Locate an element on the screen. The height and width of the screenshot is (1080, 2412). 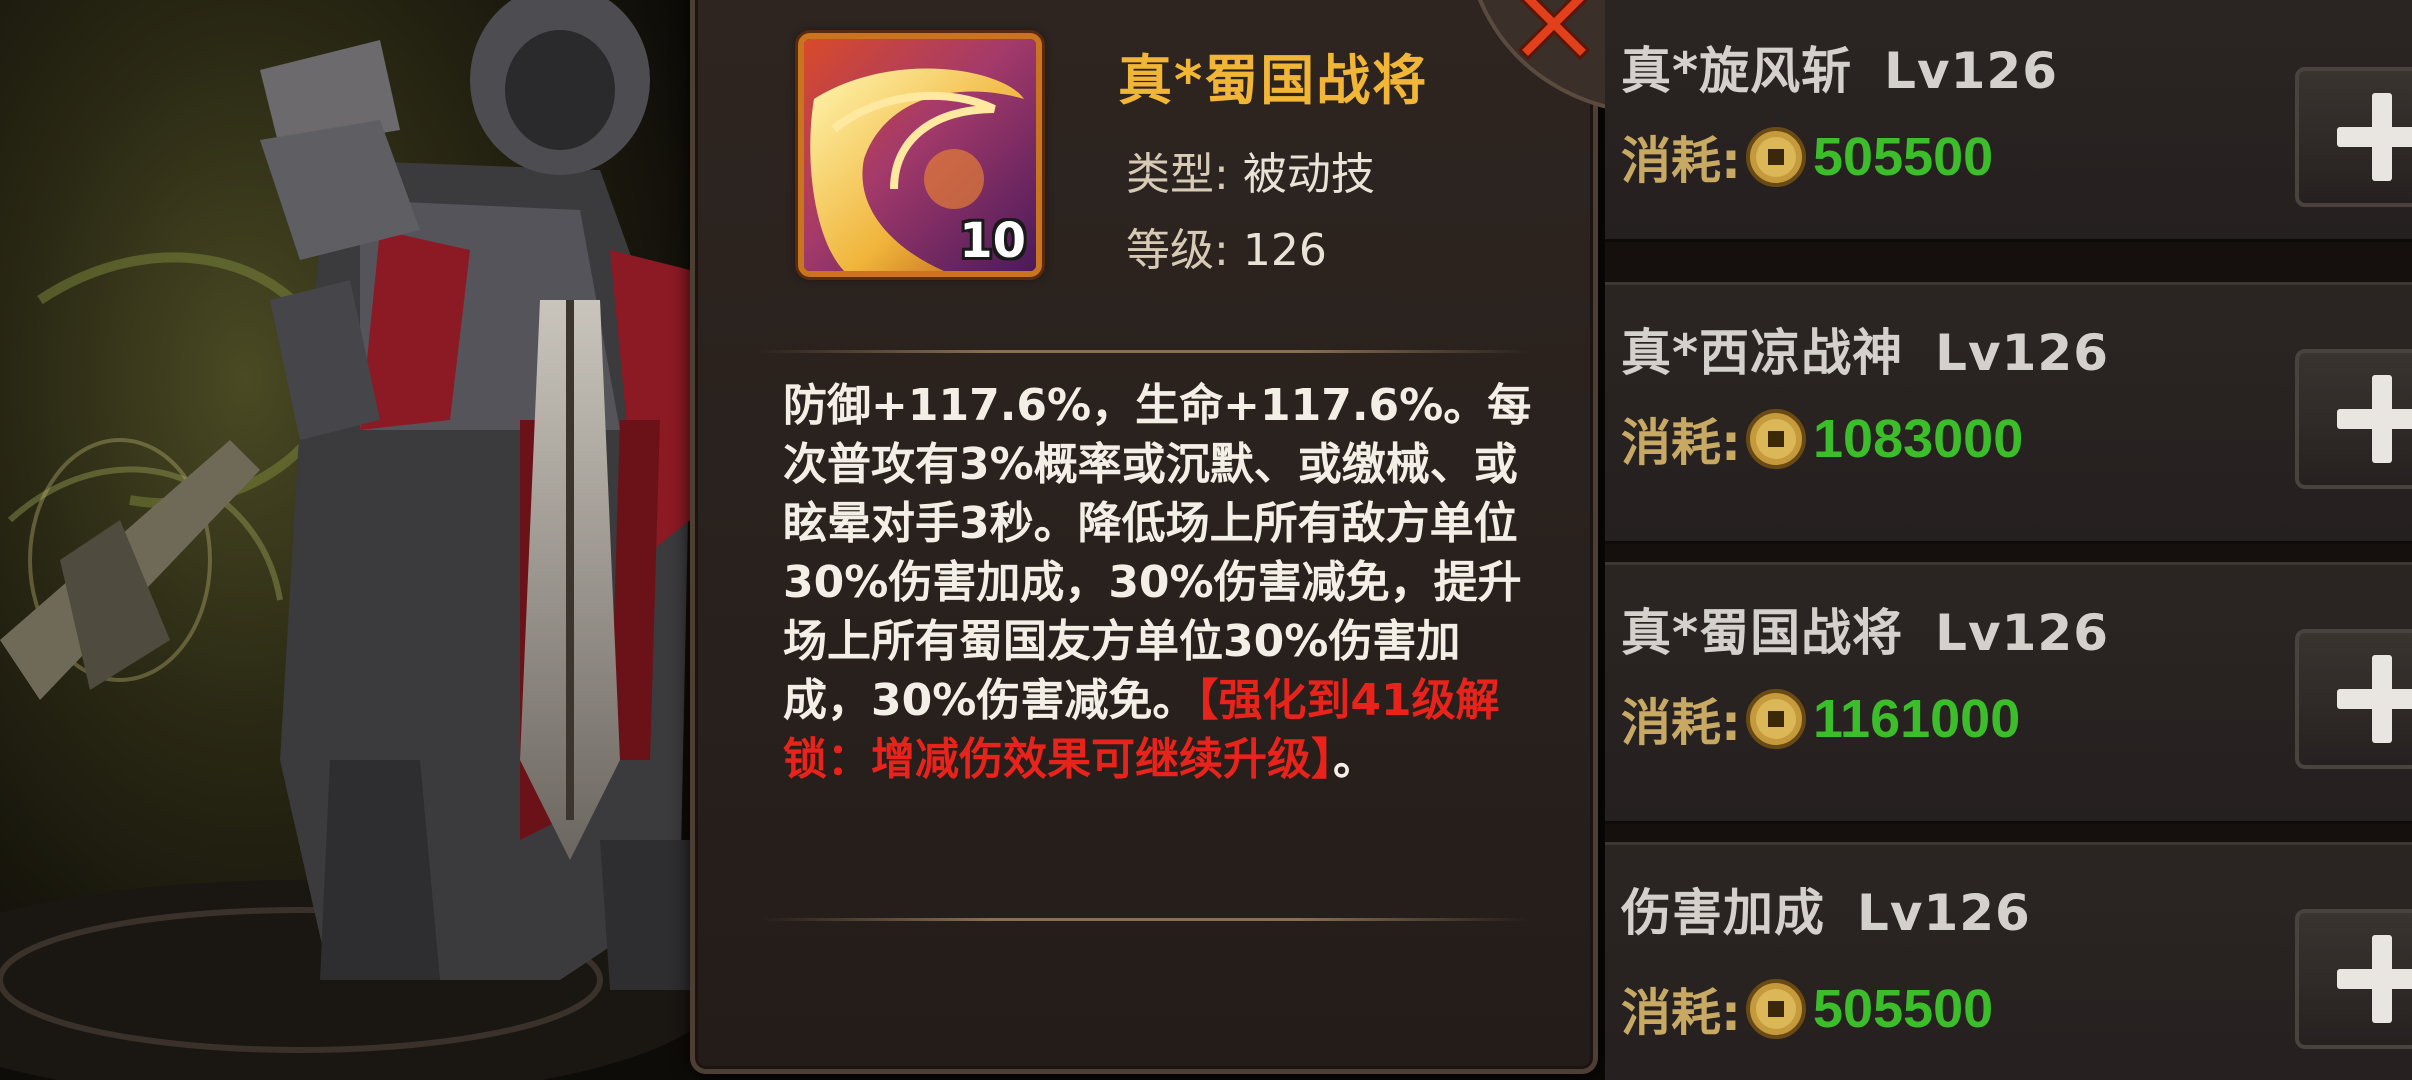
skill-card-name: 真*旋风斩 is located at coordinates (1737, 71).